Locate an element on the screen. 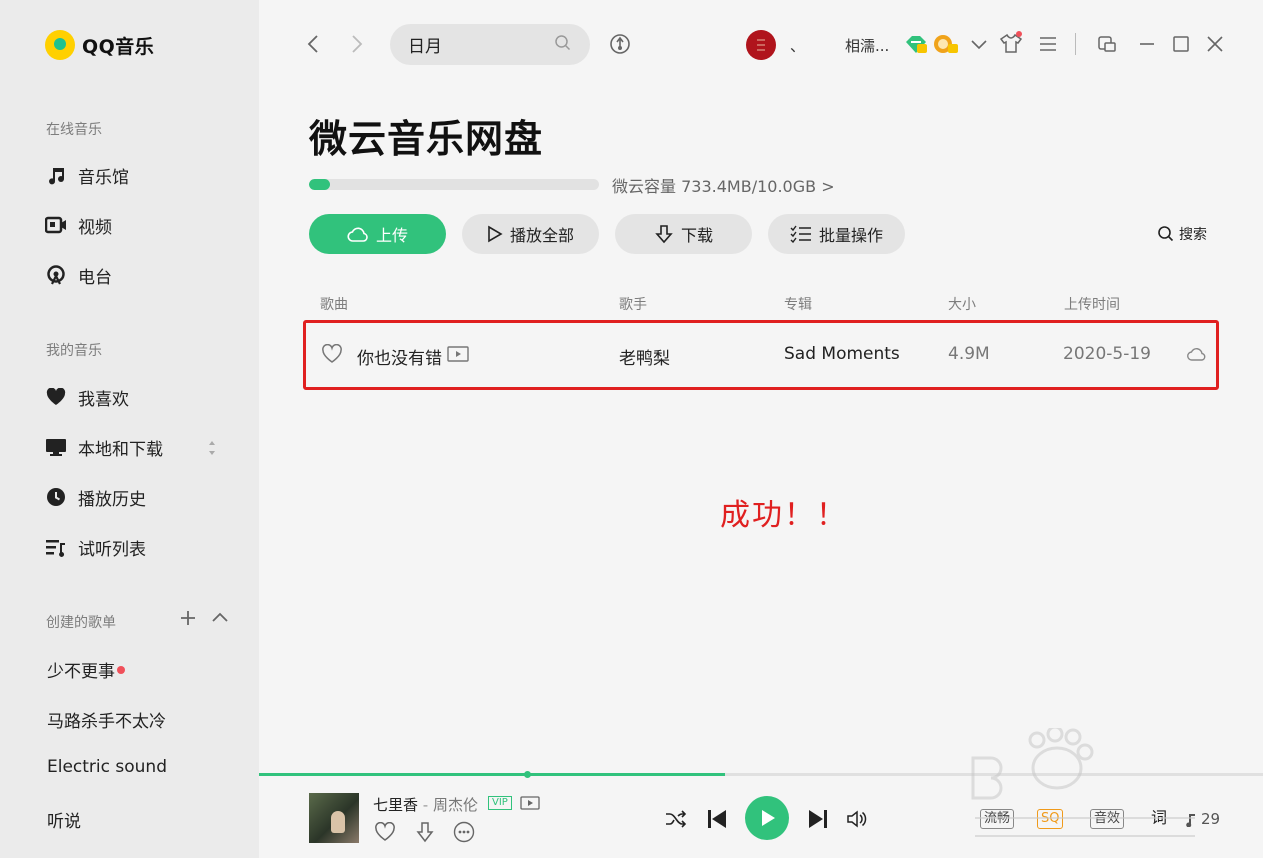 This screenshot has width=1263, height=858. storage-label: 微云容量 is located at coordinates (644, 186).